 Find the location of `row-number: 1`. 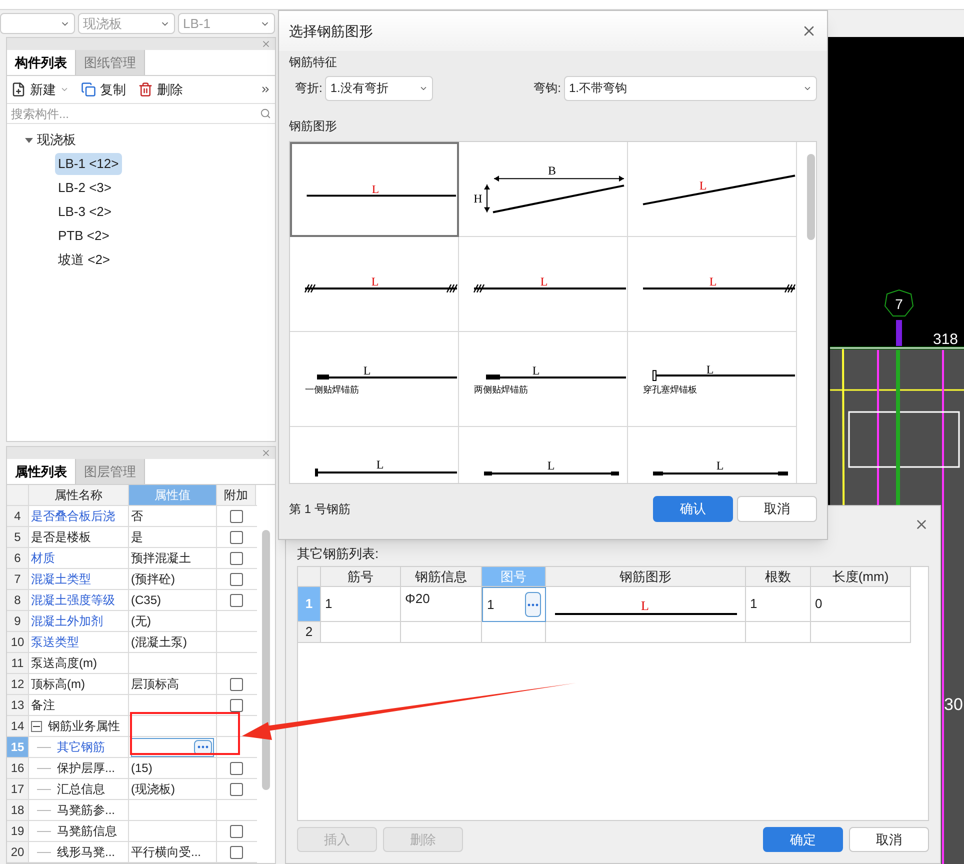

row-number: 1 is located at coordinates (309, 604).